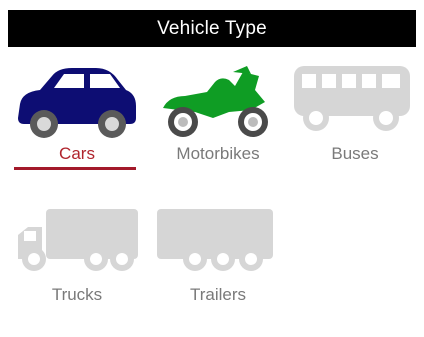 This screenshot has height=337, width=424. Describe the element at coordinates (78, 240) in the screenshot. I see `truck-icon` at that location.